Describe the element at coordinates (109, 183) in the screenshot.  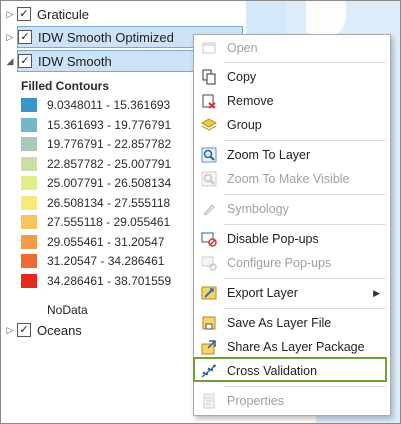
I see `legend-range-label: 25.007791 - 26.508134` at that location.